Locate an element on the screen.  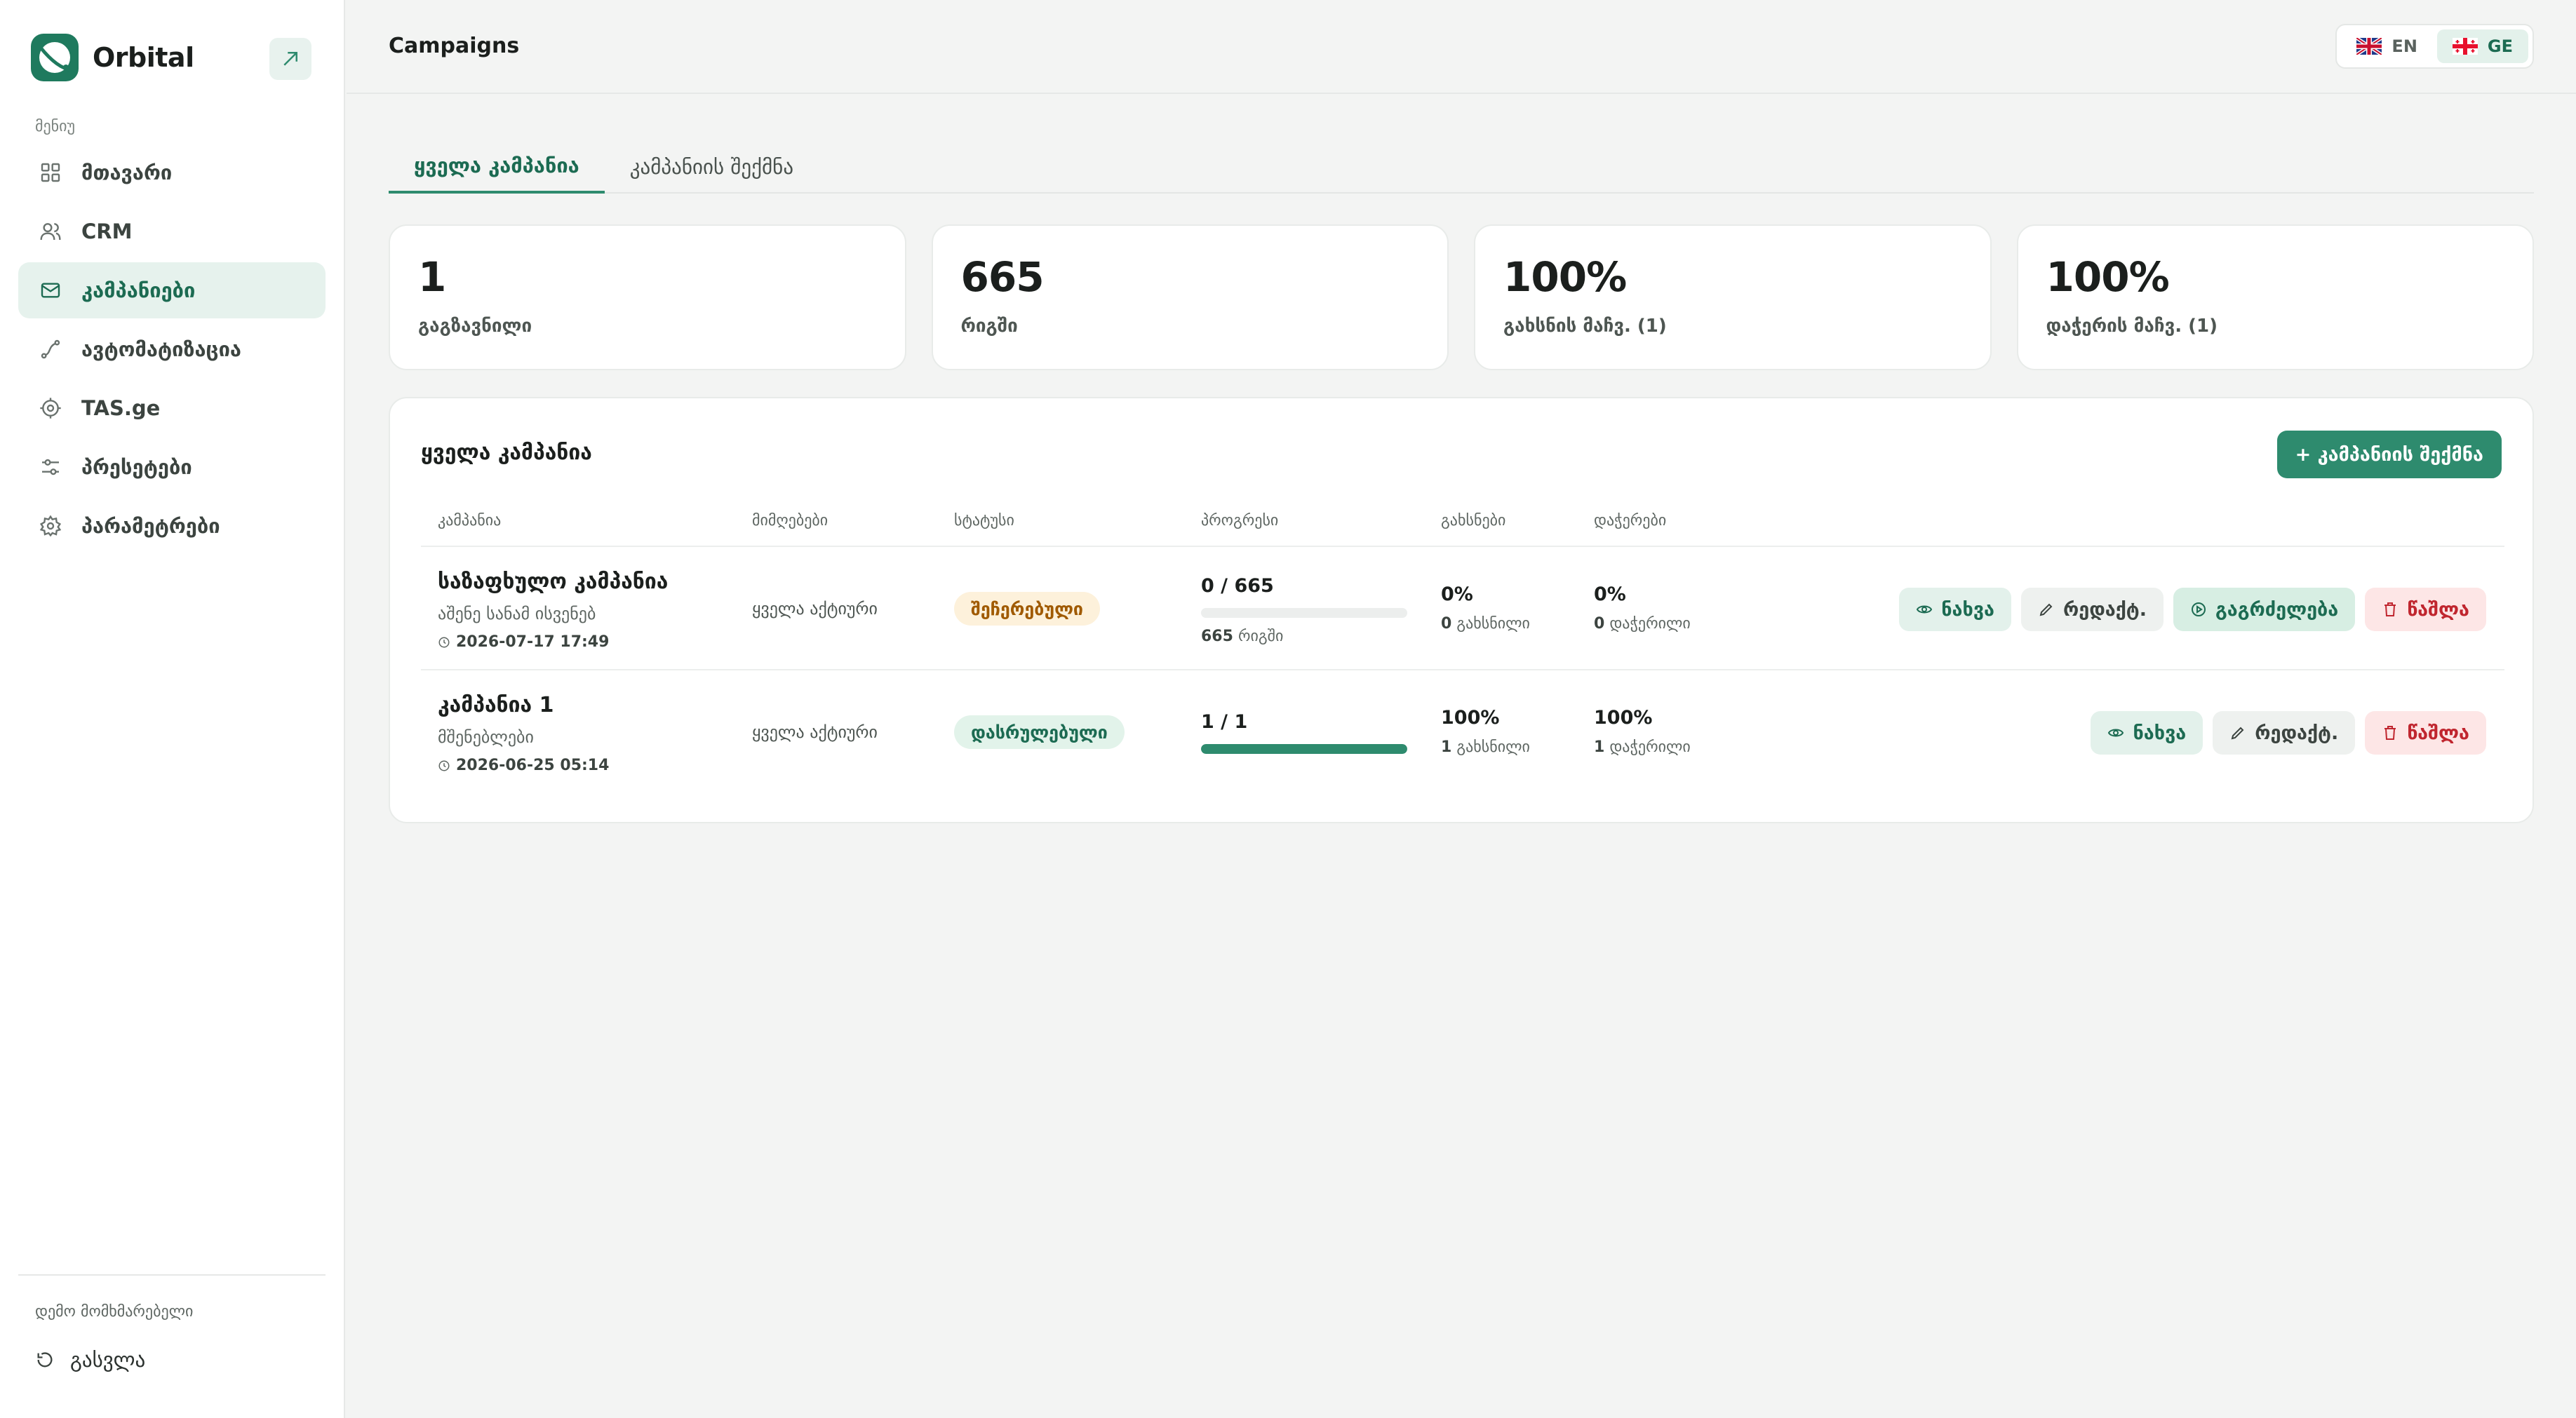
sidebar-item-label: TAS.ge is located at coordinates (121, 408).